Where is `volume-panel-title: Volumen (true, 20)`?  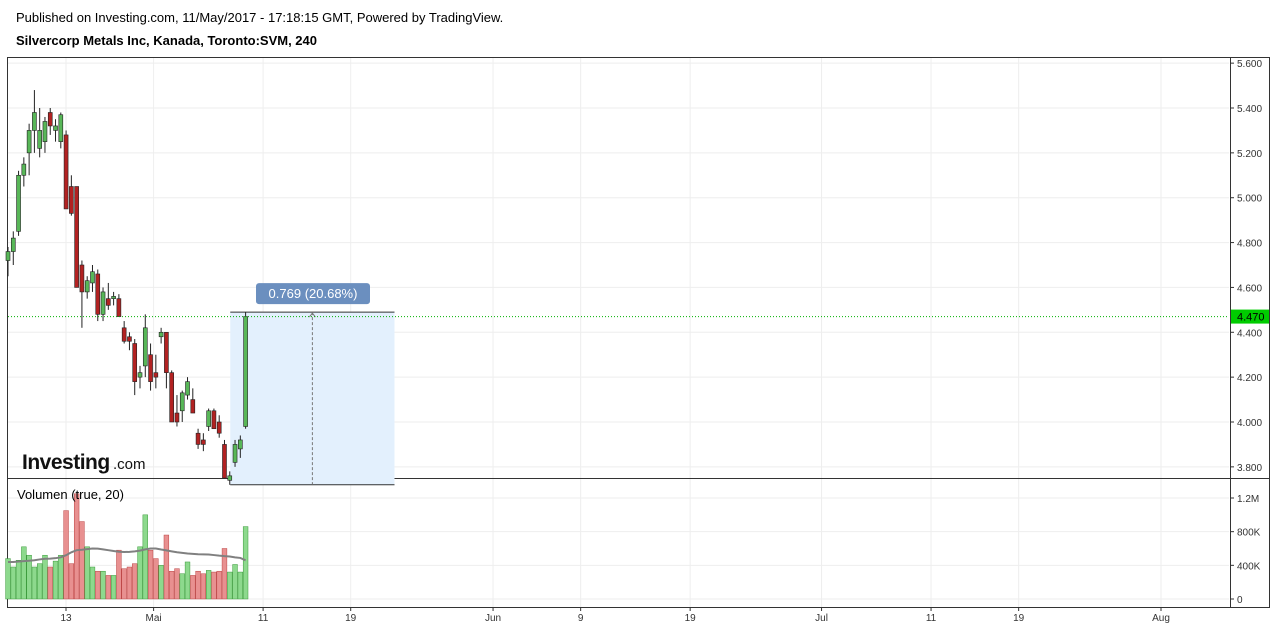
volume-panel-title: Volumen (true, 20) is located at coordinates (70, 494).